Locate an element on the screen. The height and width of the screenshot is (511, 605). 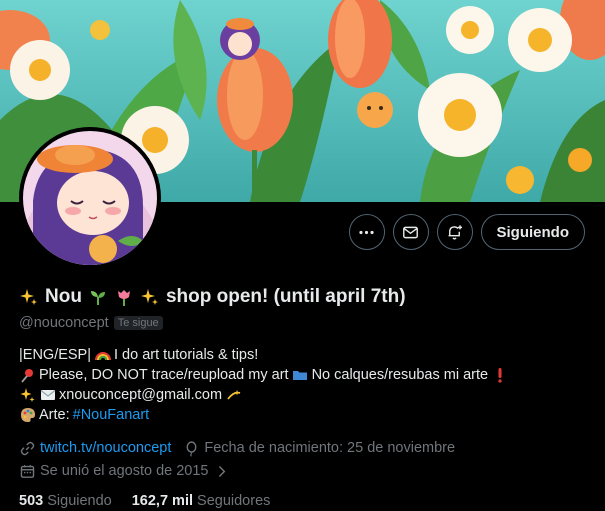
following-stat: 503 Siguiendo is located at coordinates (65, 501).